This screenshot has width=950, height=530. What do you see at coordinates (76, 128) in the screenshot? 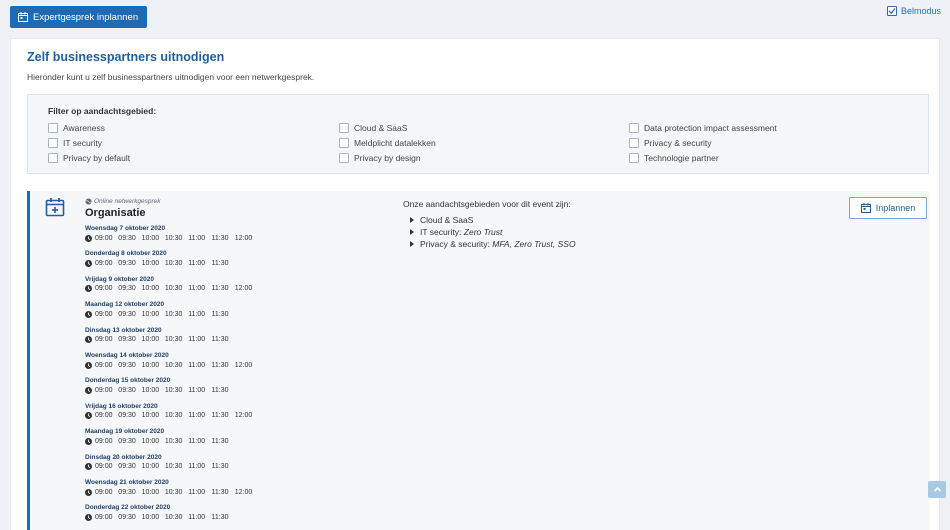
I see `filter-option-awareness: Awareness` at bounding box center [76, 128].